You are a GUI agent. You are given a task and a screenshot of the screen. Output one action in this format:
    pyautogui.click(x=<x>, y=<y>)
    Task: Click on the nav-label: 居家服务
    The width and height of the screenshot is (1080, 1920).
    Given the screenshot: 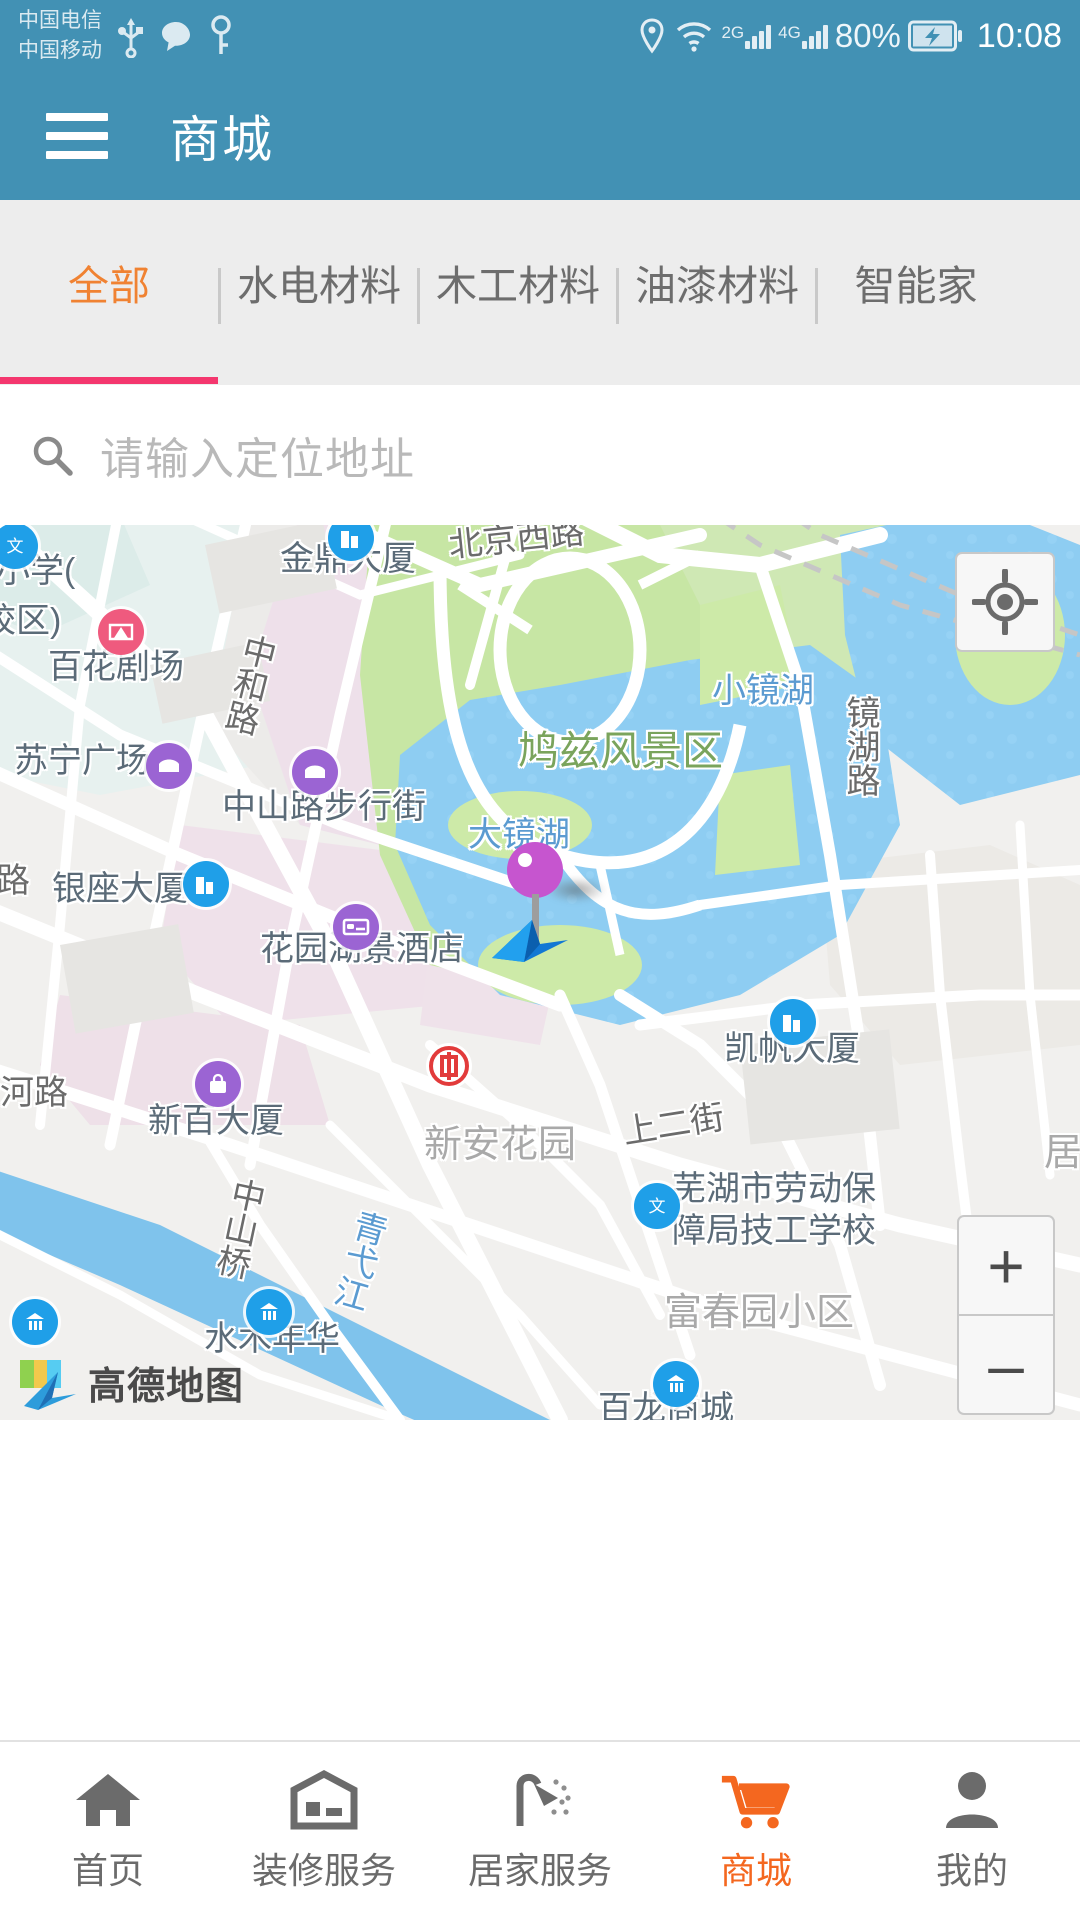 What is the action you would take?
    pyautogui.click(x=539, y=1870)
    